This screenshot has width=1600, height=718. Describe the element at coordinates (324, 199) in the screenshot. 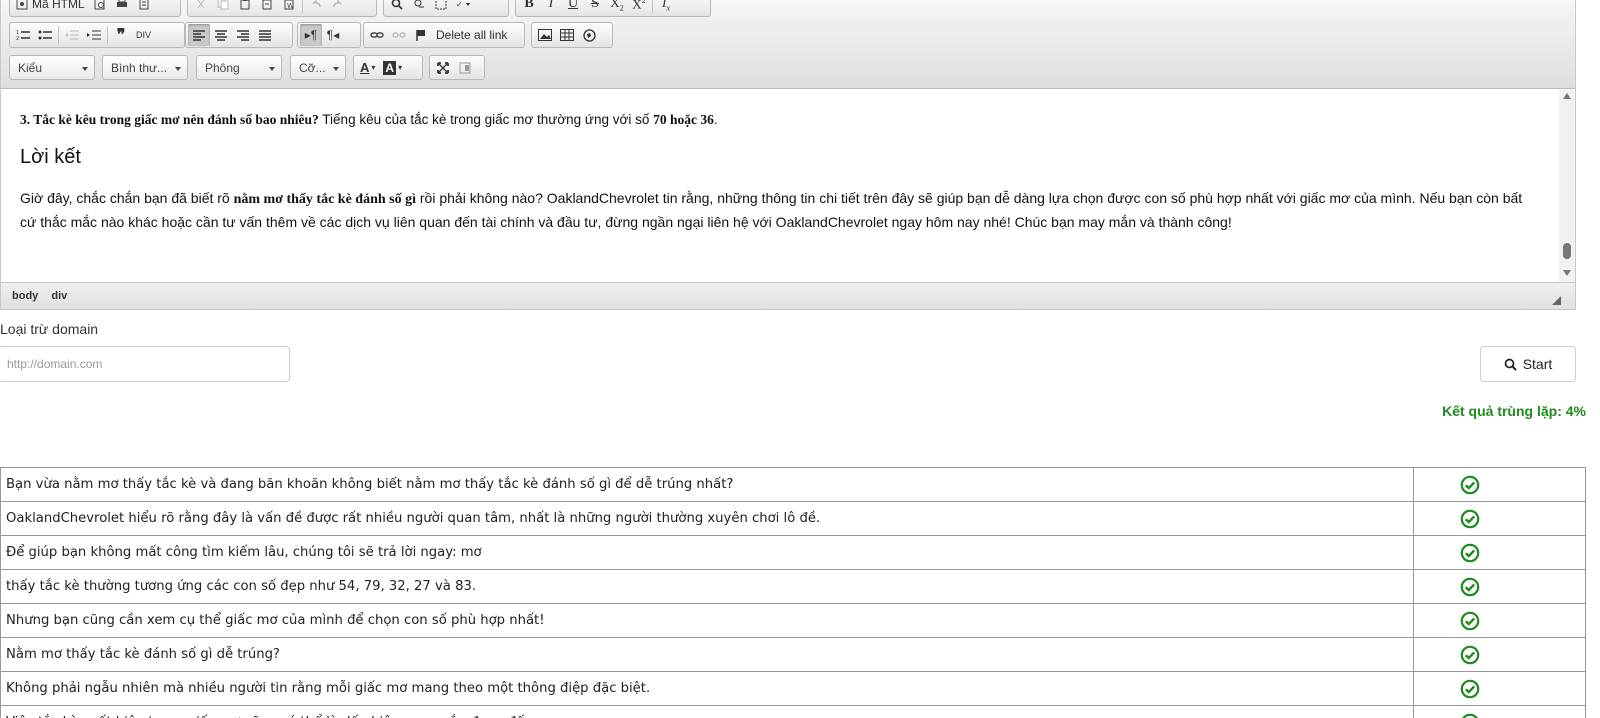

I see `conclusion-keyword: nằm mơ thấy tắc kè đánh số gì` at that location.